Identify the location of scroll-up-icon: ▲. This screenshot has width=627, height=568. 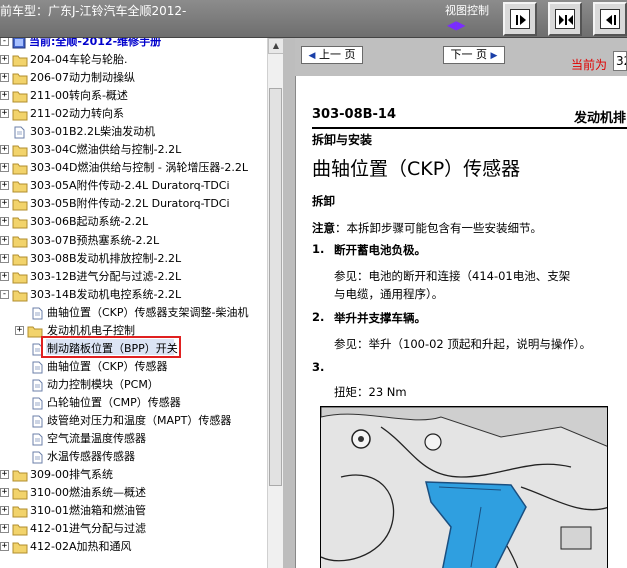
(276, 46).